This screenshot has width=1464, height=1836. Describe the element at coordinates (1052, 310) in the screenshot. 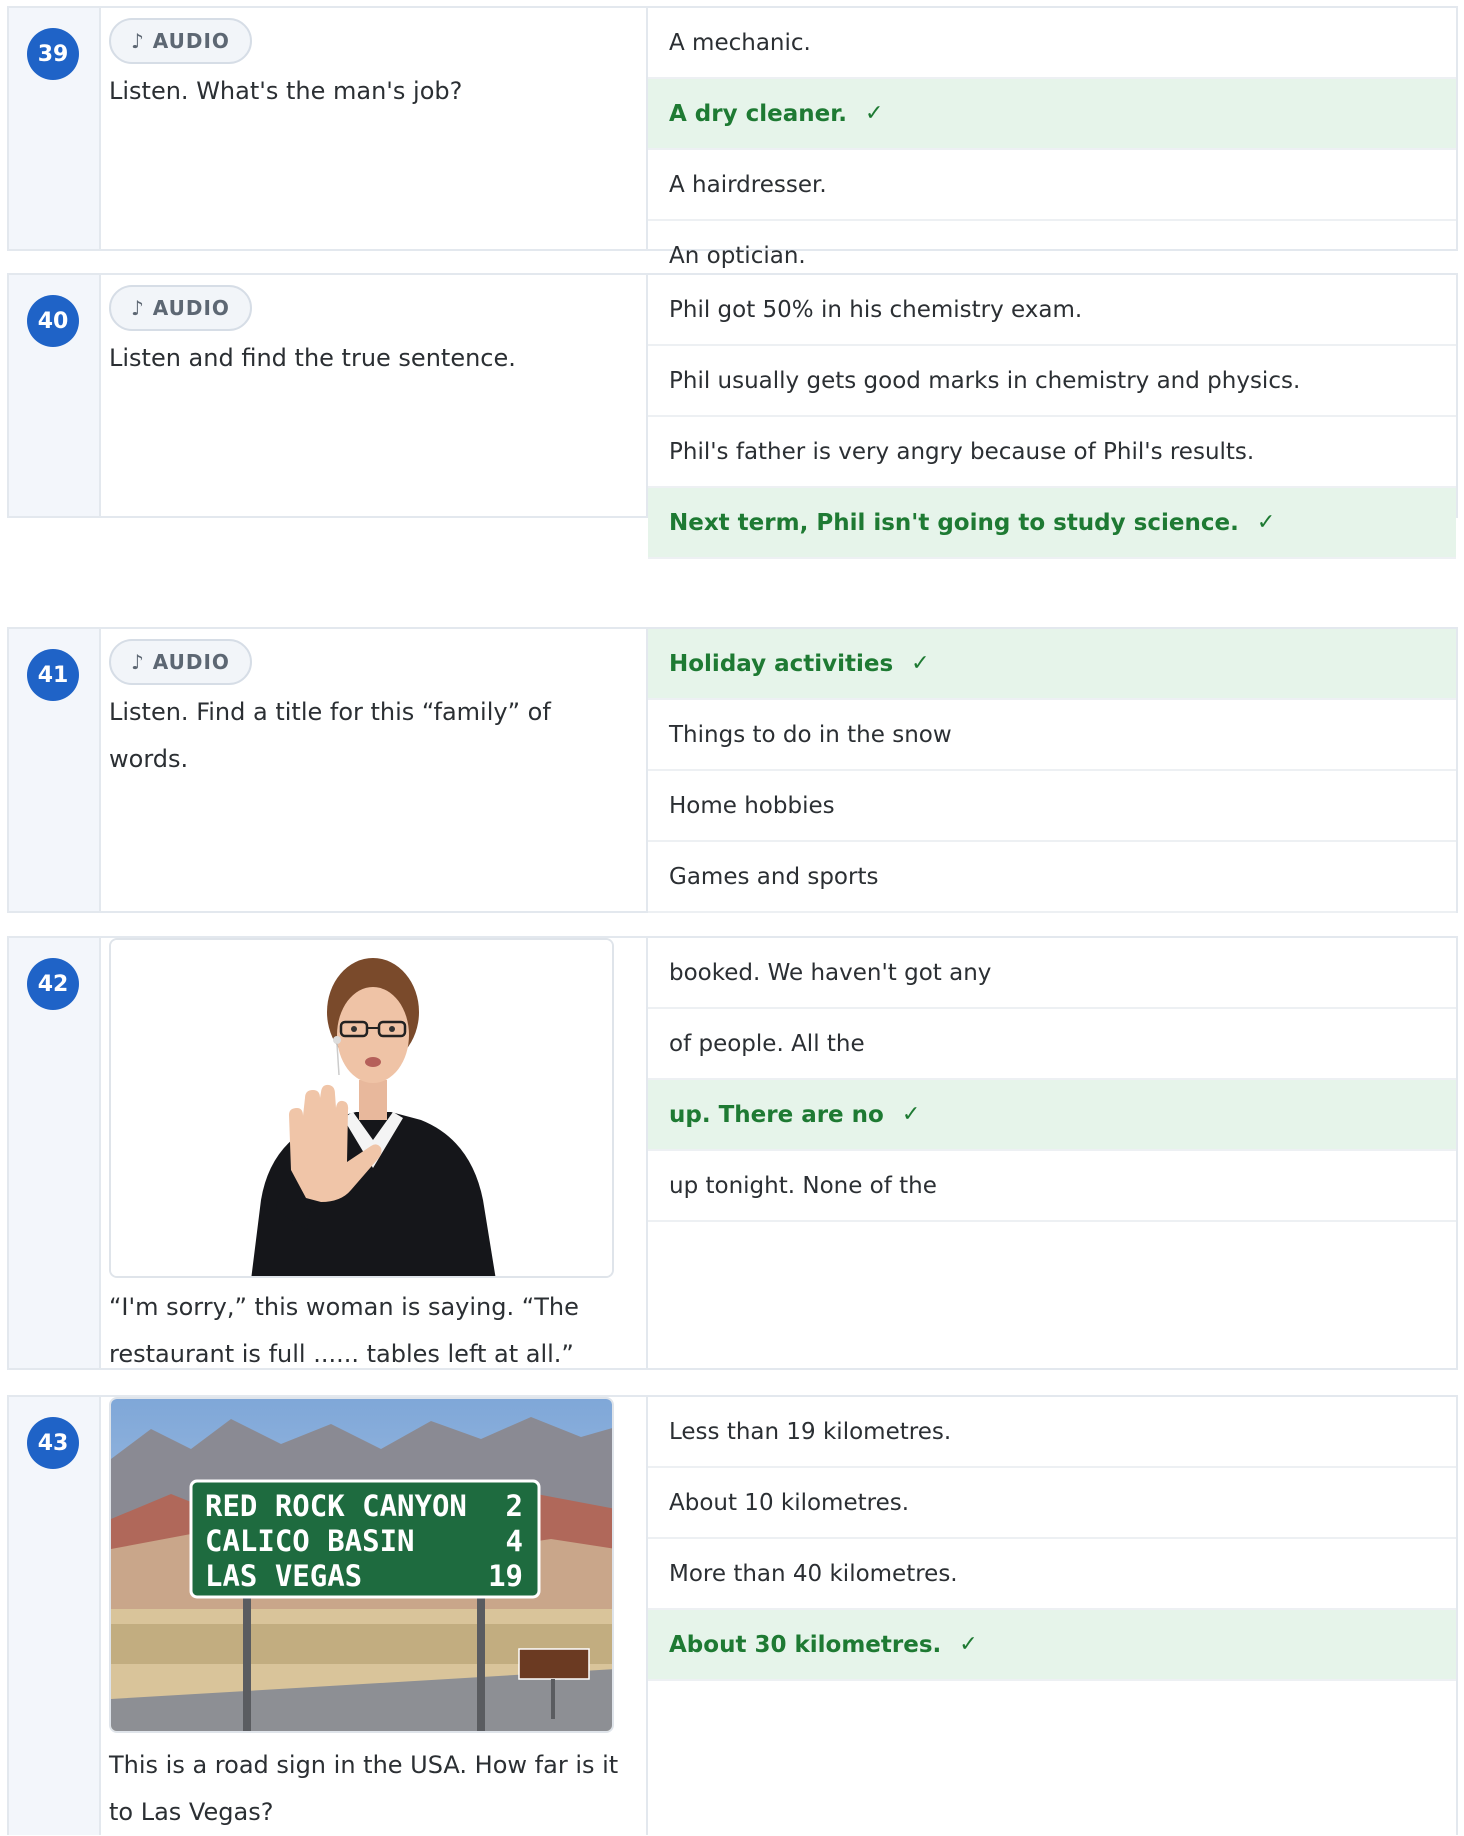

I see `answer-option: Phil got 50% in his chemistry exam.` at that location.